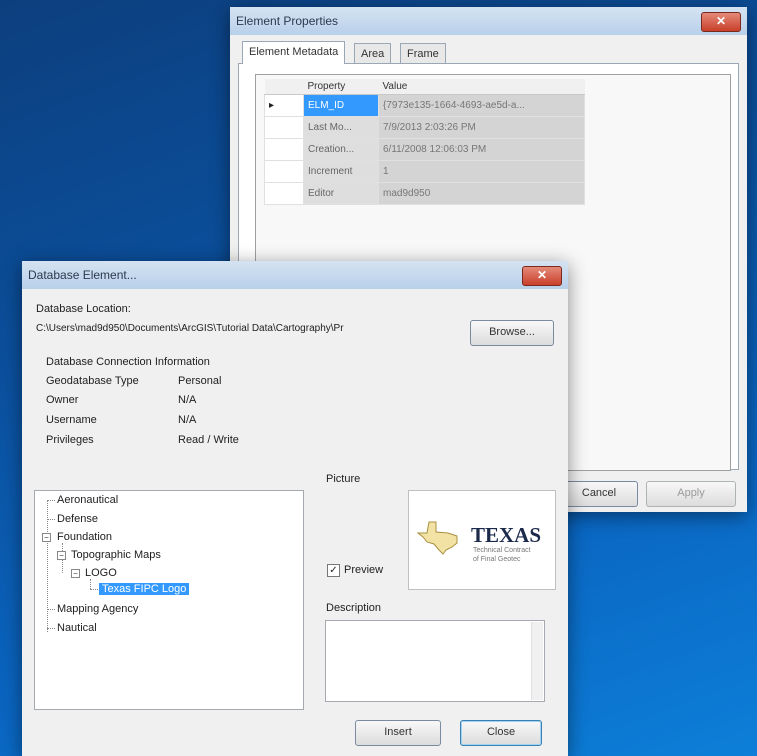  Describe the element at coordinates (341, 193) in the screenshot. I see `grid-cell-property: Editor` at that location.